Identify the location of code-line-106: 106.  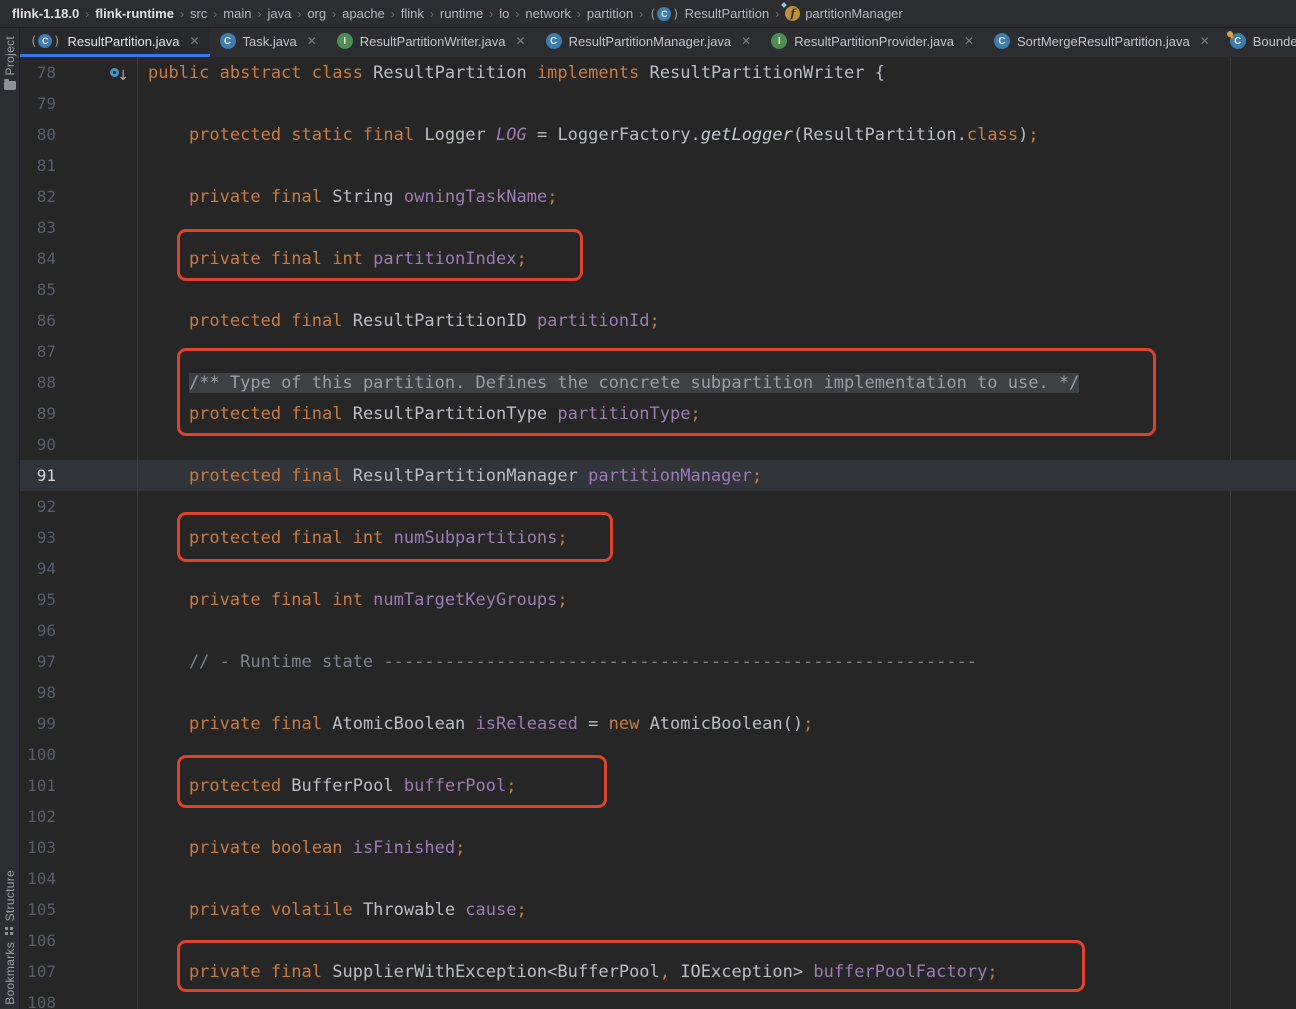
(658, 940).